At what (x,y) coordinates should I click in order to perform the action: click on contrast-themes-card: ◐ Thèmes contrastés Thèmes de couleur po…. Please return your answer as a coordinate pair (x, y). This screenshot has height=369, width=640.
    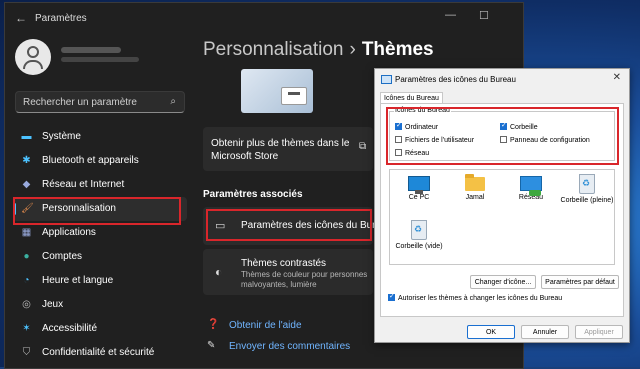
    Looking at the image, I should click on (288, 272).